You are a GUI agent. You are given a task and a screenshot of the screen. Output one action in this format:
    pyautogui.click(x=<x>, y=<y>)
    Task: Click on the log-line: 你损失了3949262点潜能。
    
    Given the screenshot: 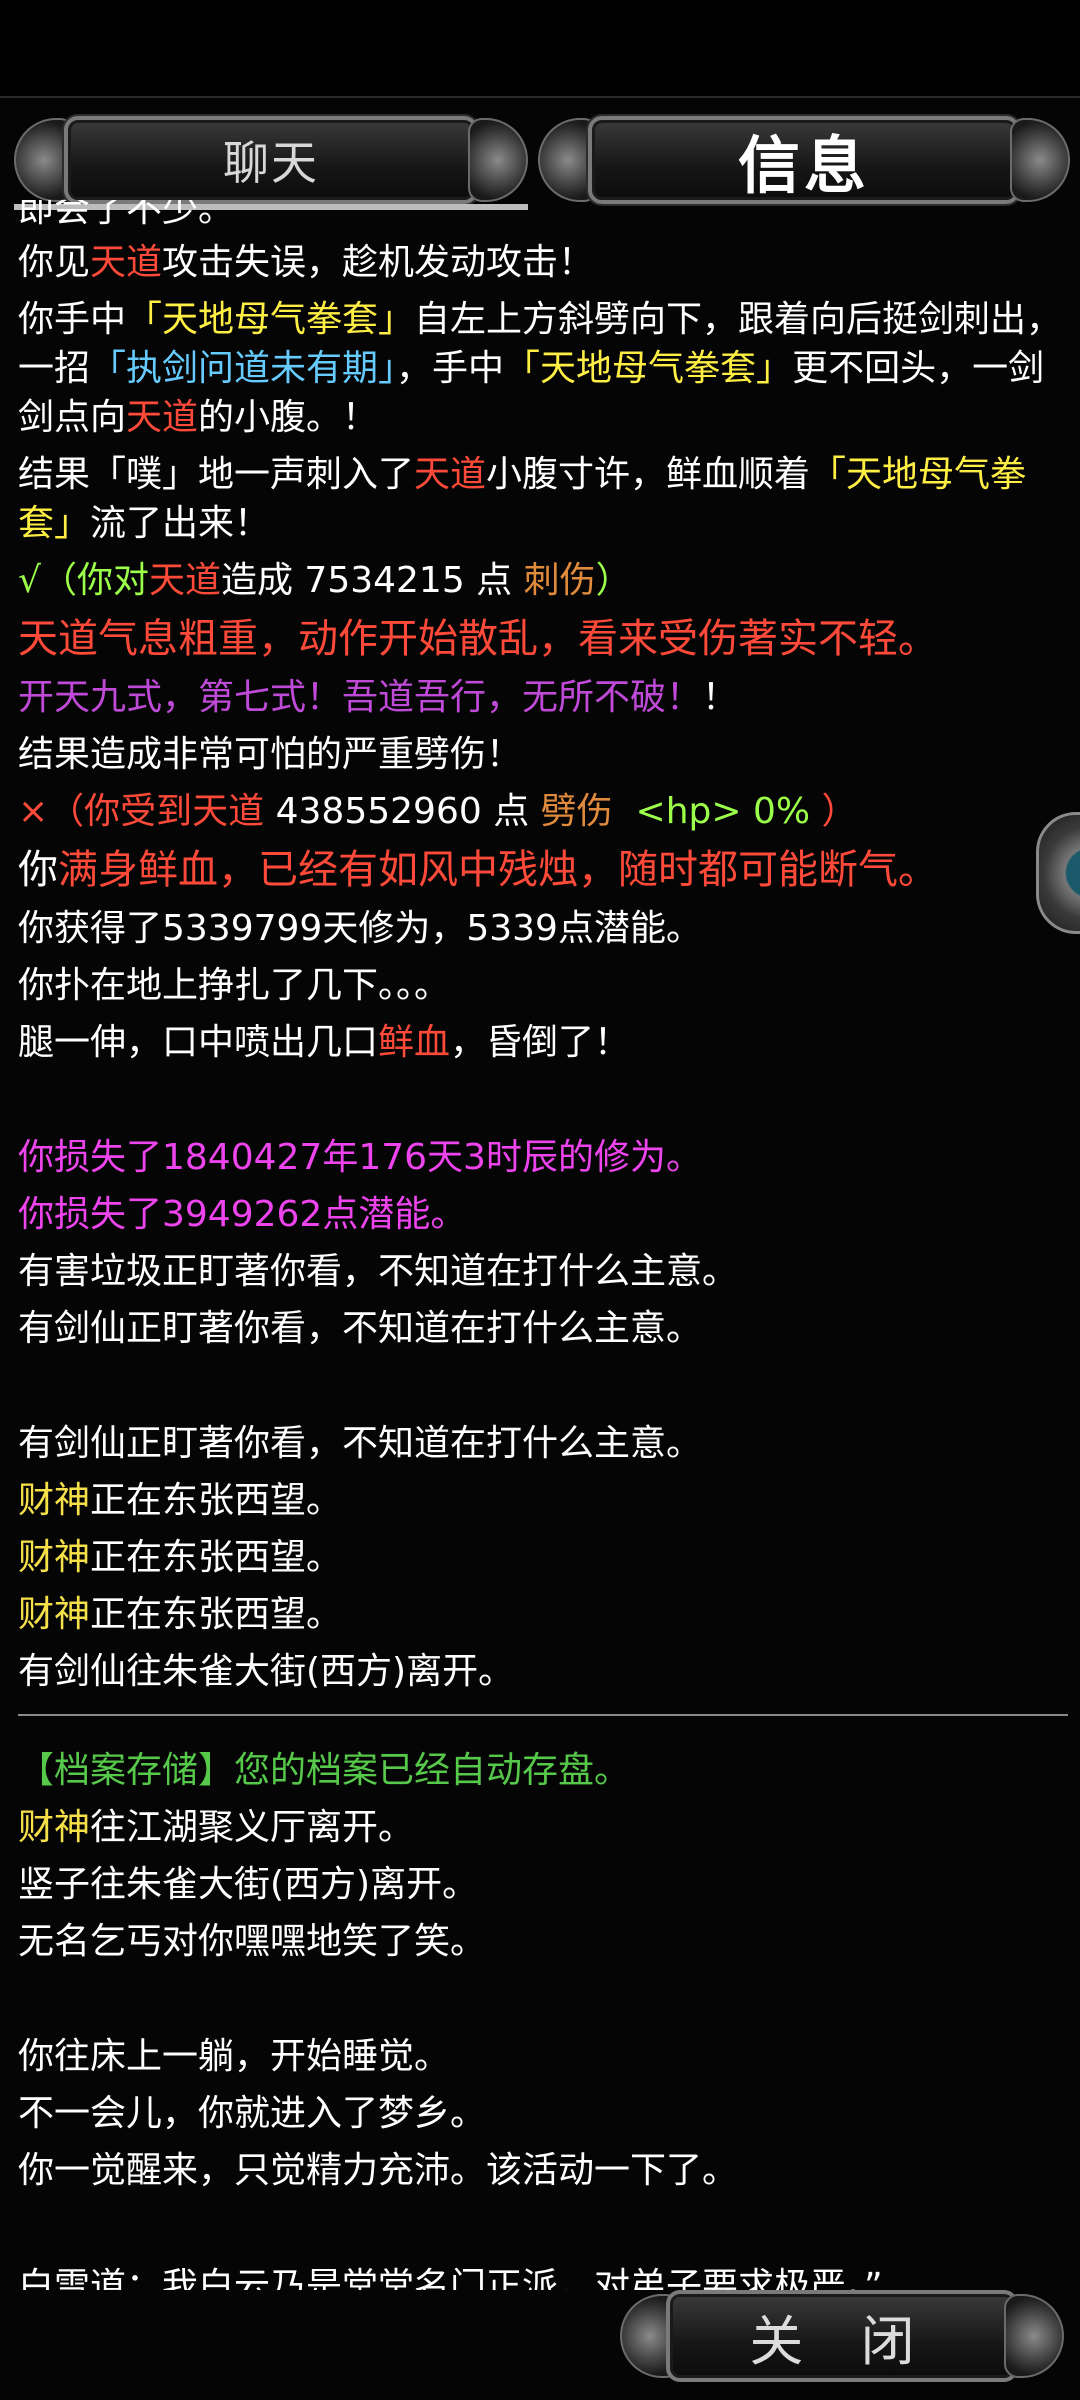 What is the action you would take?
    pyautogui.click(x=242, y=1214)
    